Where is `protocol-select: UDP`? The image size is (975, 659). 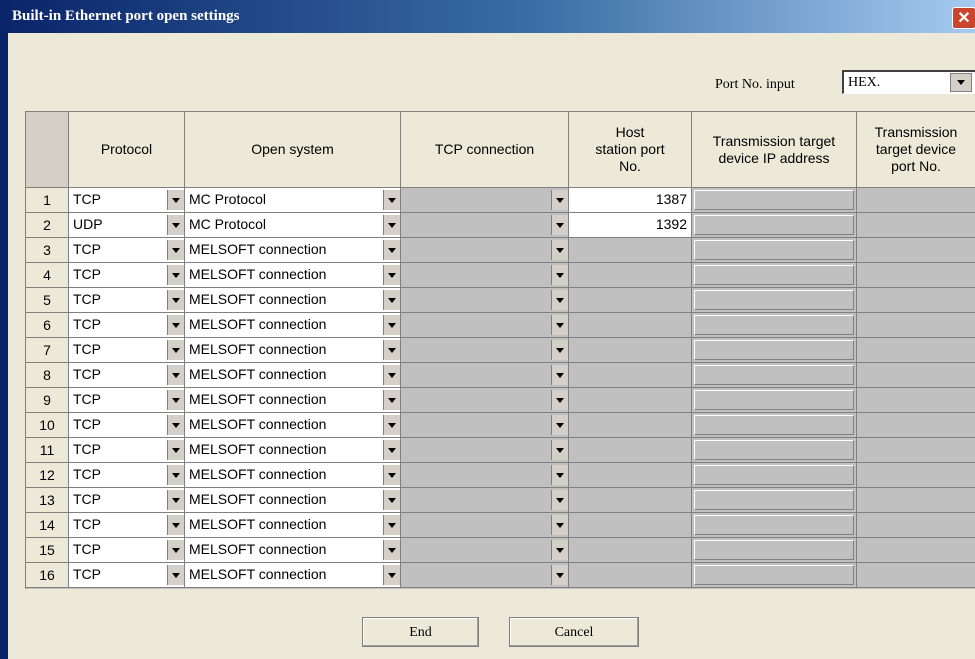
protocol-select: UDP is located at coordinates (127, 225).